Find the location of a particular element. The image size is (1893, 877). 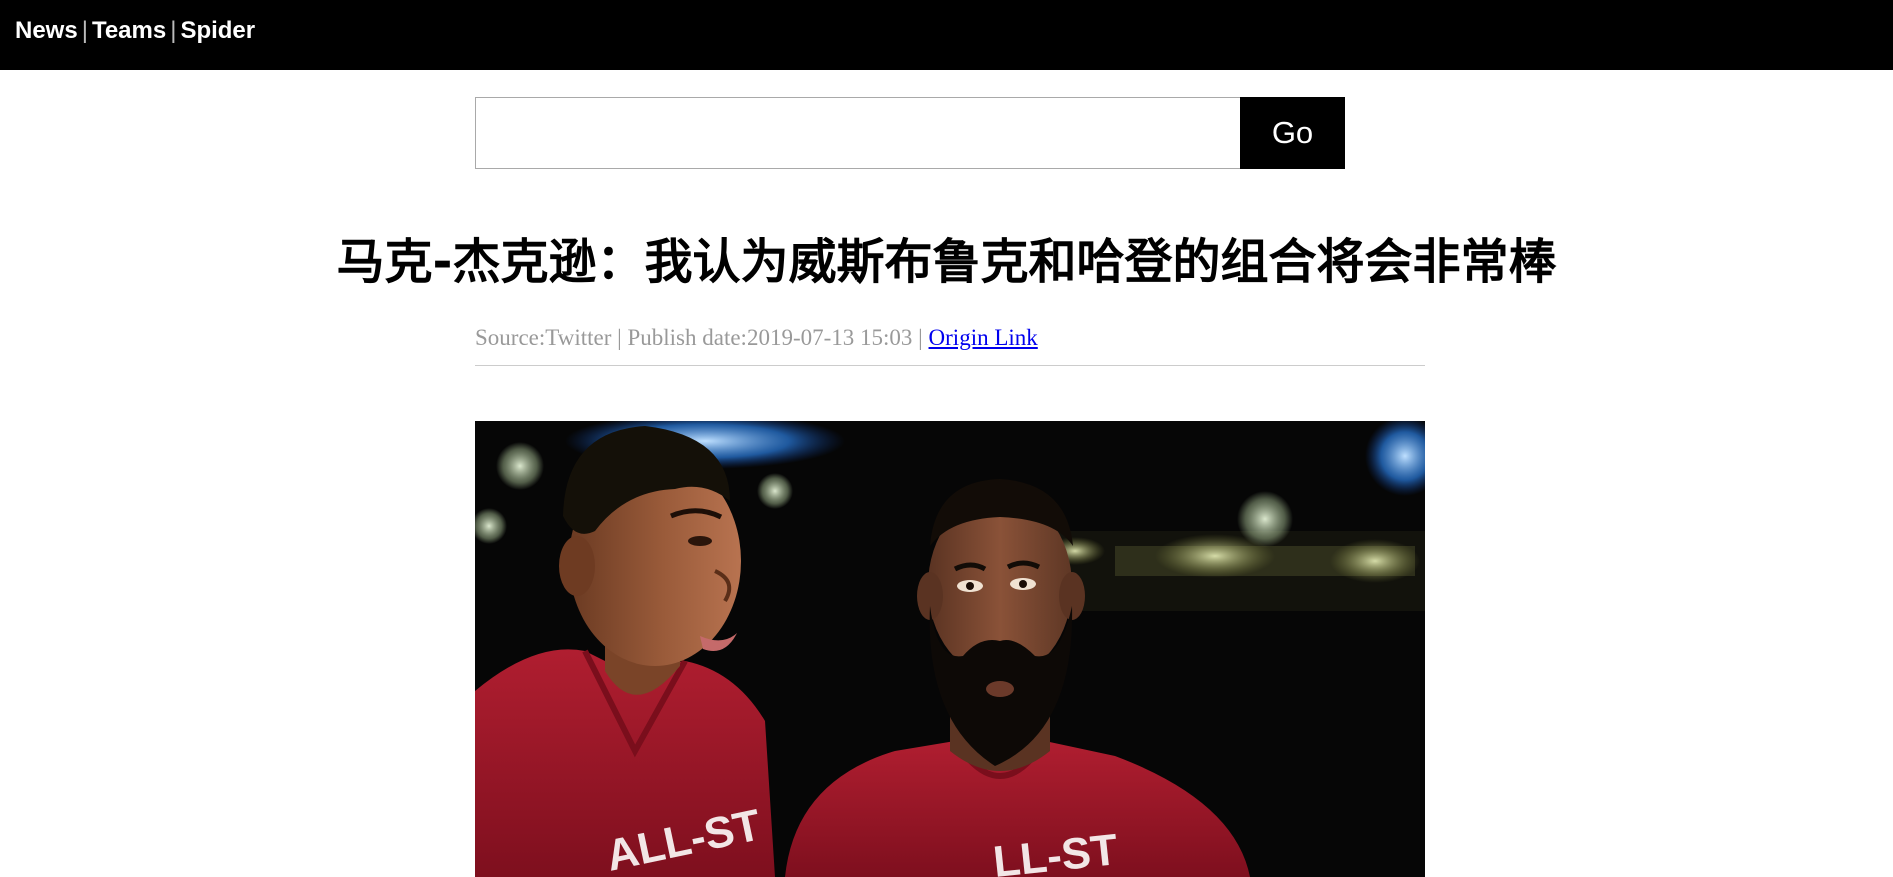

top-navigation-bar: News | Teams | Spider is located at coordinates (946, 35).